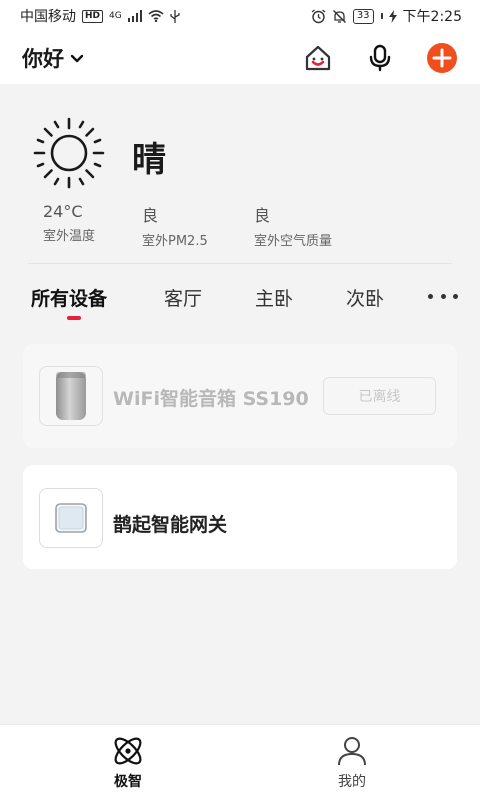  Describe the element at coordinates (240, 762) in the screenshot. I see `bottom-navigation: 极智 我的` at that location.